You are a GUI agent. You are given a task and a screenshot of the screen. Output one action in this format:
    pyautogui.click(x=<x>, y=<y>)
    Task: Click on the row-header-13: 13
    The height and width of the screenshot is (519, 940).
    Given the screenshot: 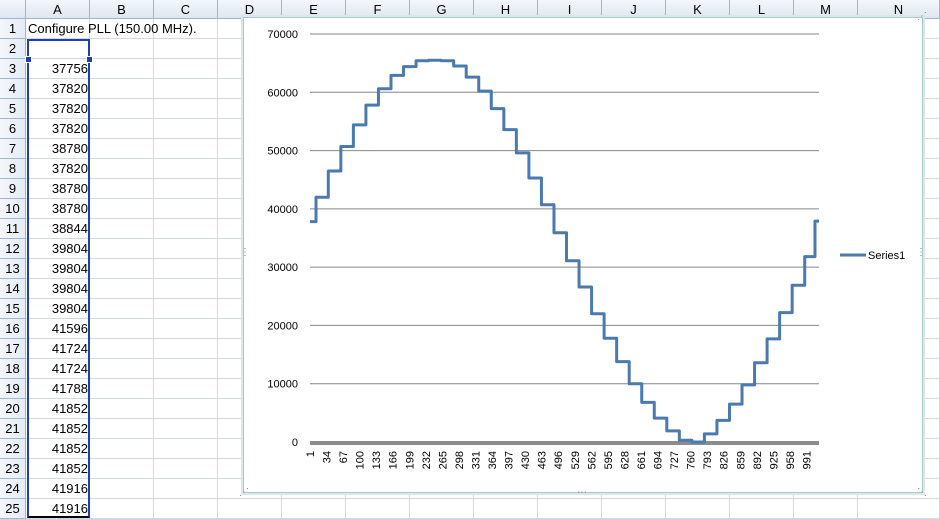 What is the action you would take?
    pyautogui.click(x=13, y=269)
    